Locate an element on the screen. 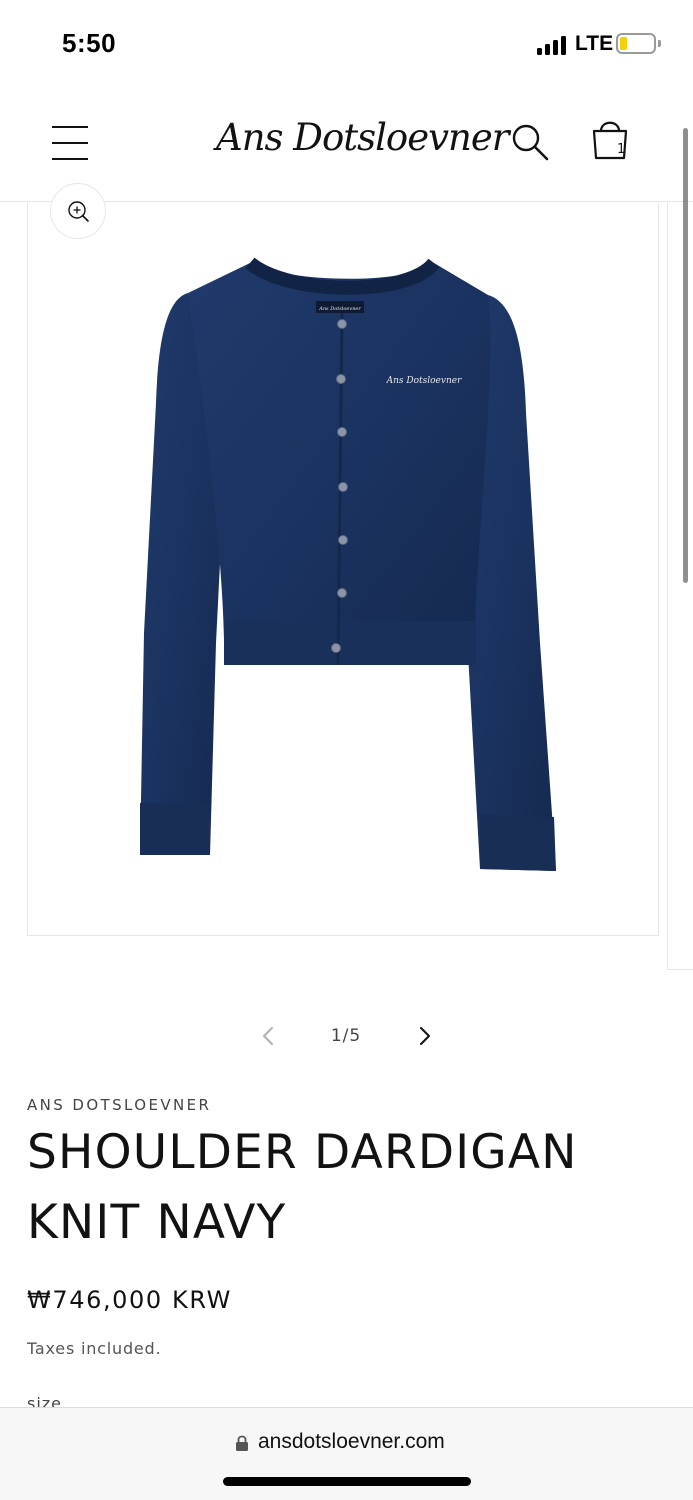 Image resolution: width=693 pixels, height=1500 pixels. slide-counter: 1/5 is located at coordinates (346, 1036).